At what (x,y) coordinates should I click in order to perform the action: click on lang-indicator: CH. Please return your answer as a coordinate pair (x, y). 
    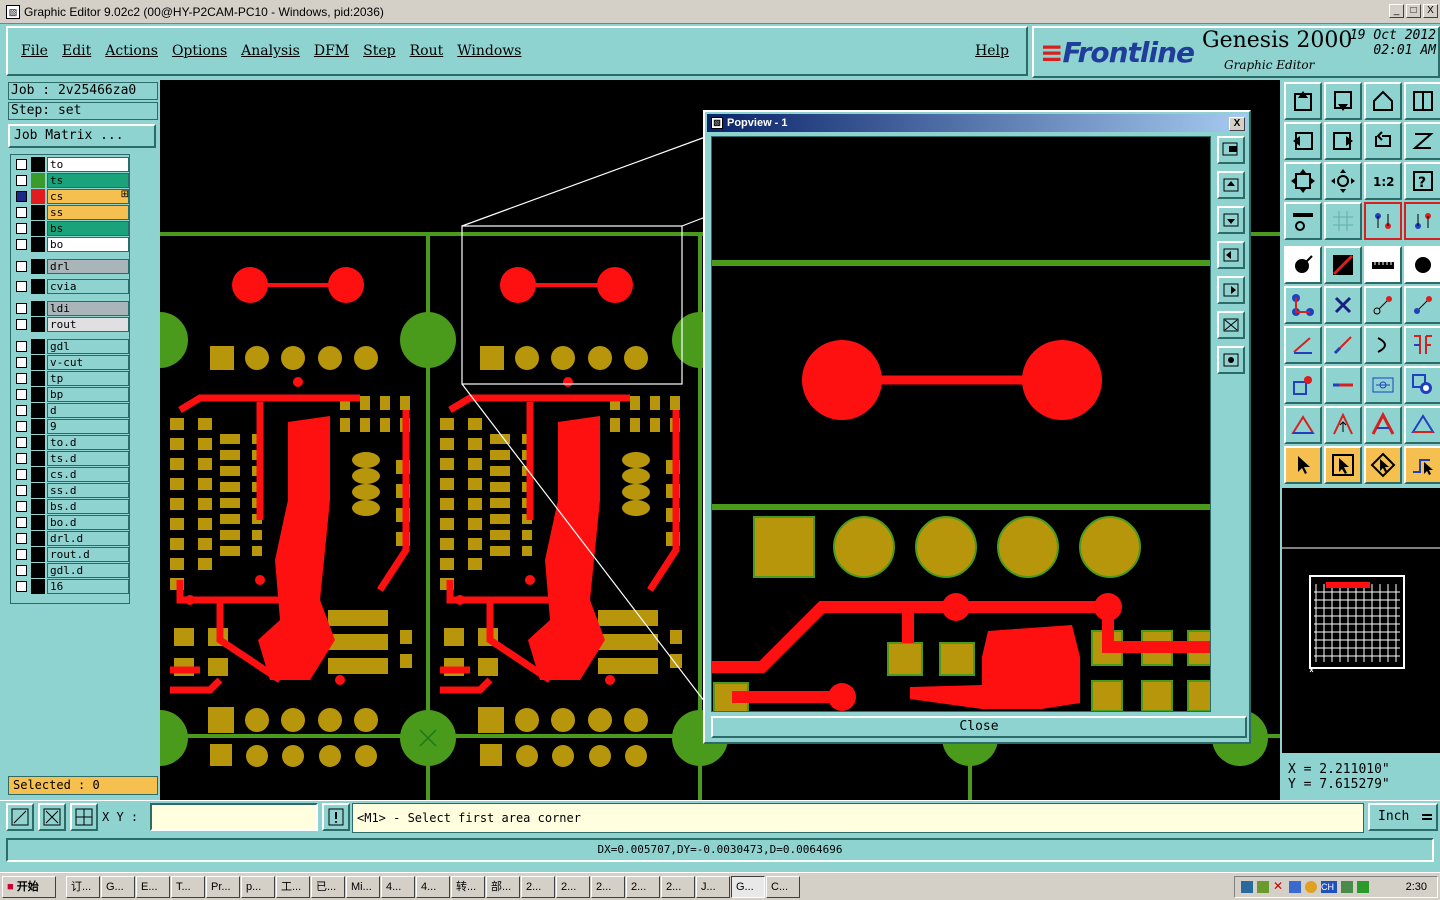
    Looking at the image, I should click on (1329, 887).